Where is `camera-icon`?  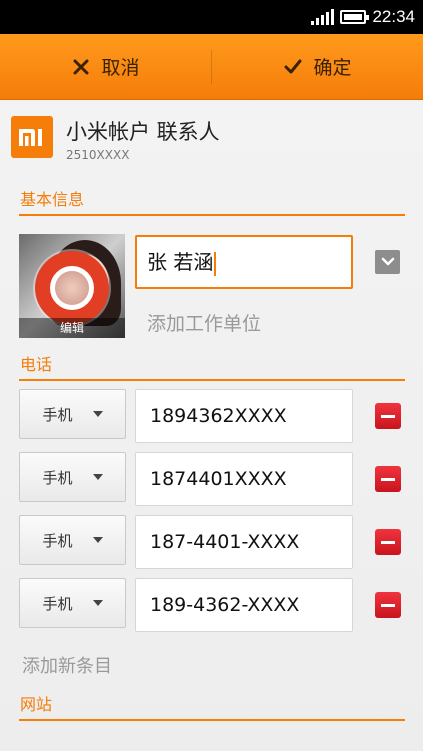 camera-icon is located at coordinates (72, 288).